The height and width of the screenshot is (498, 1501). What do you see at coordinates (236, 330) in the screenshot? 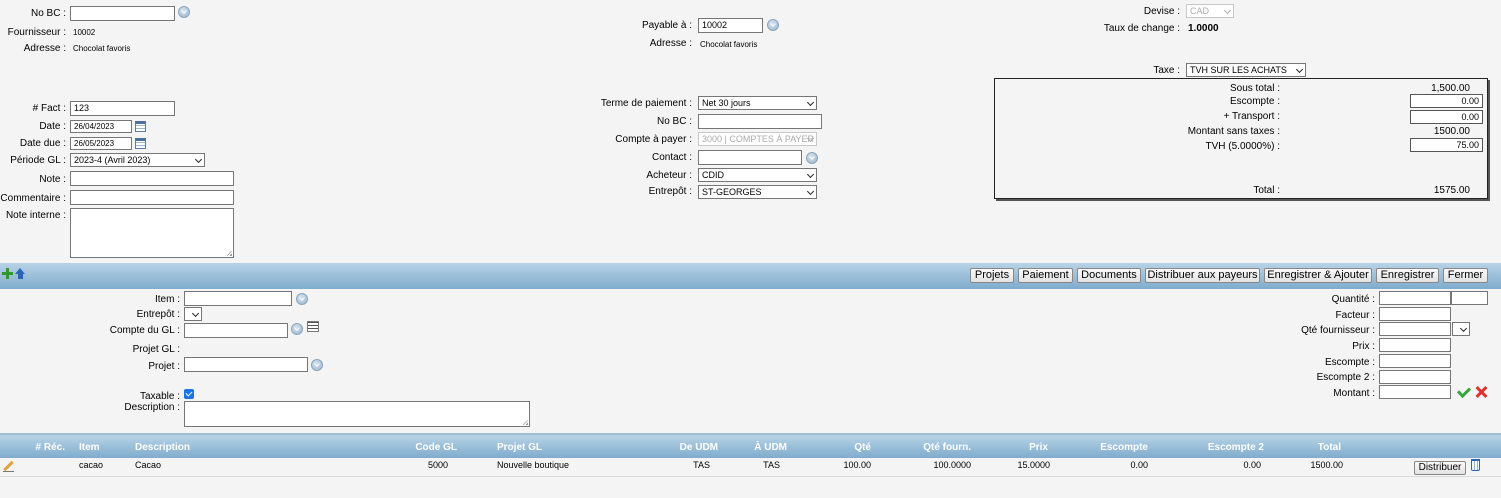
I see `compte-gl-input` at bounding box center [236, 330].